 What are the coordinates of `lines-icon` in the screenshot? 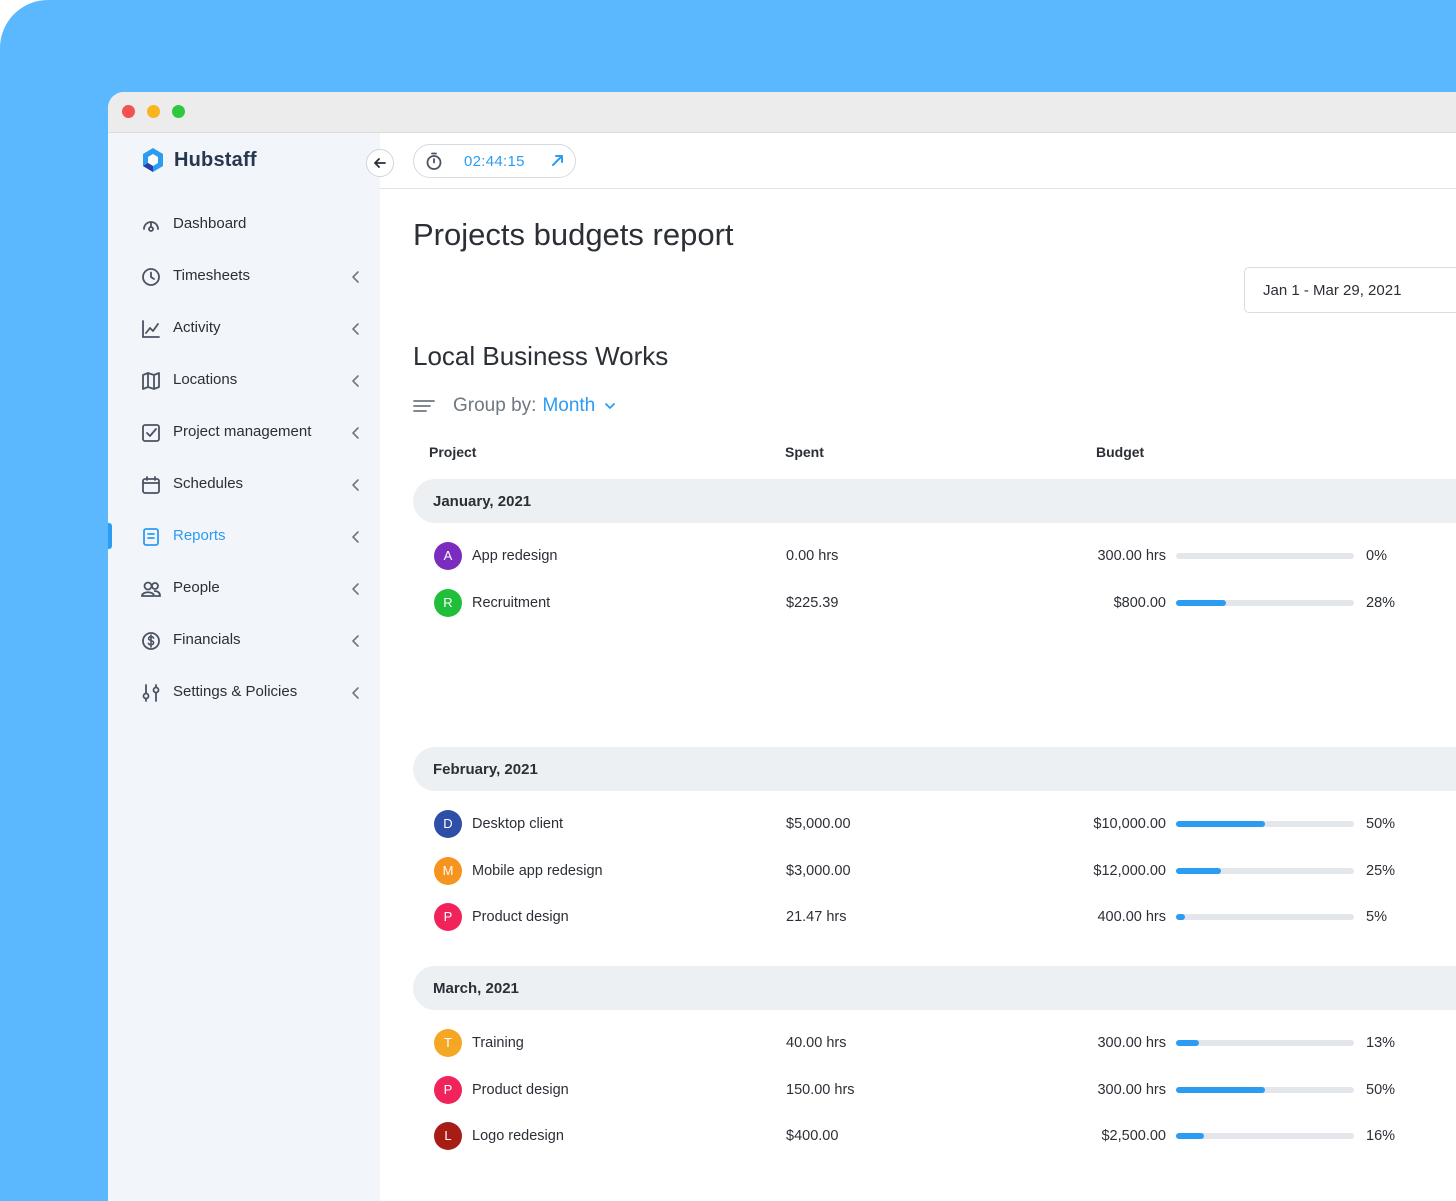 It's located at (424, 406).